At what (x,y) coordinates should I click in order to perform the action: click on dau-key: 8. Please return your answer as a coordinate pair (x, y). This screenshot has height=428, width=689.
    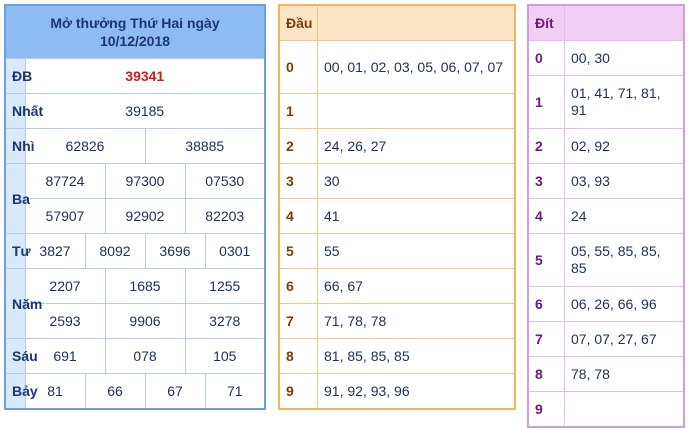
    Looking at the image, I should click on (298, 356).